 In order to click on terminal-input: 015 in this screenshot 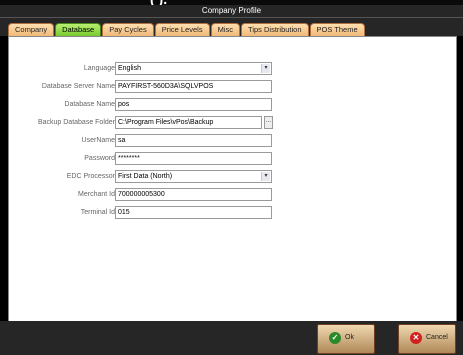, I will do `click(193, 212)`.